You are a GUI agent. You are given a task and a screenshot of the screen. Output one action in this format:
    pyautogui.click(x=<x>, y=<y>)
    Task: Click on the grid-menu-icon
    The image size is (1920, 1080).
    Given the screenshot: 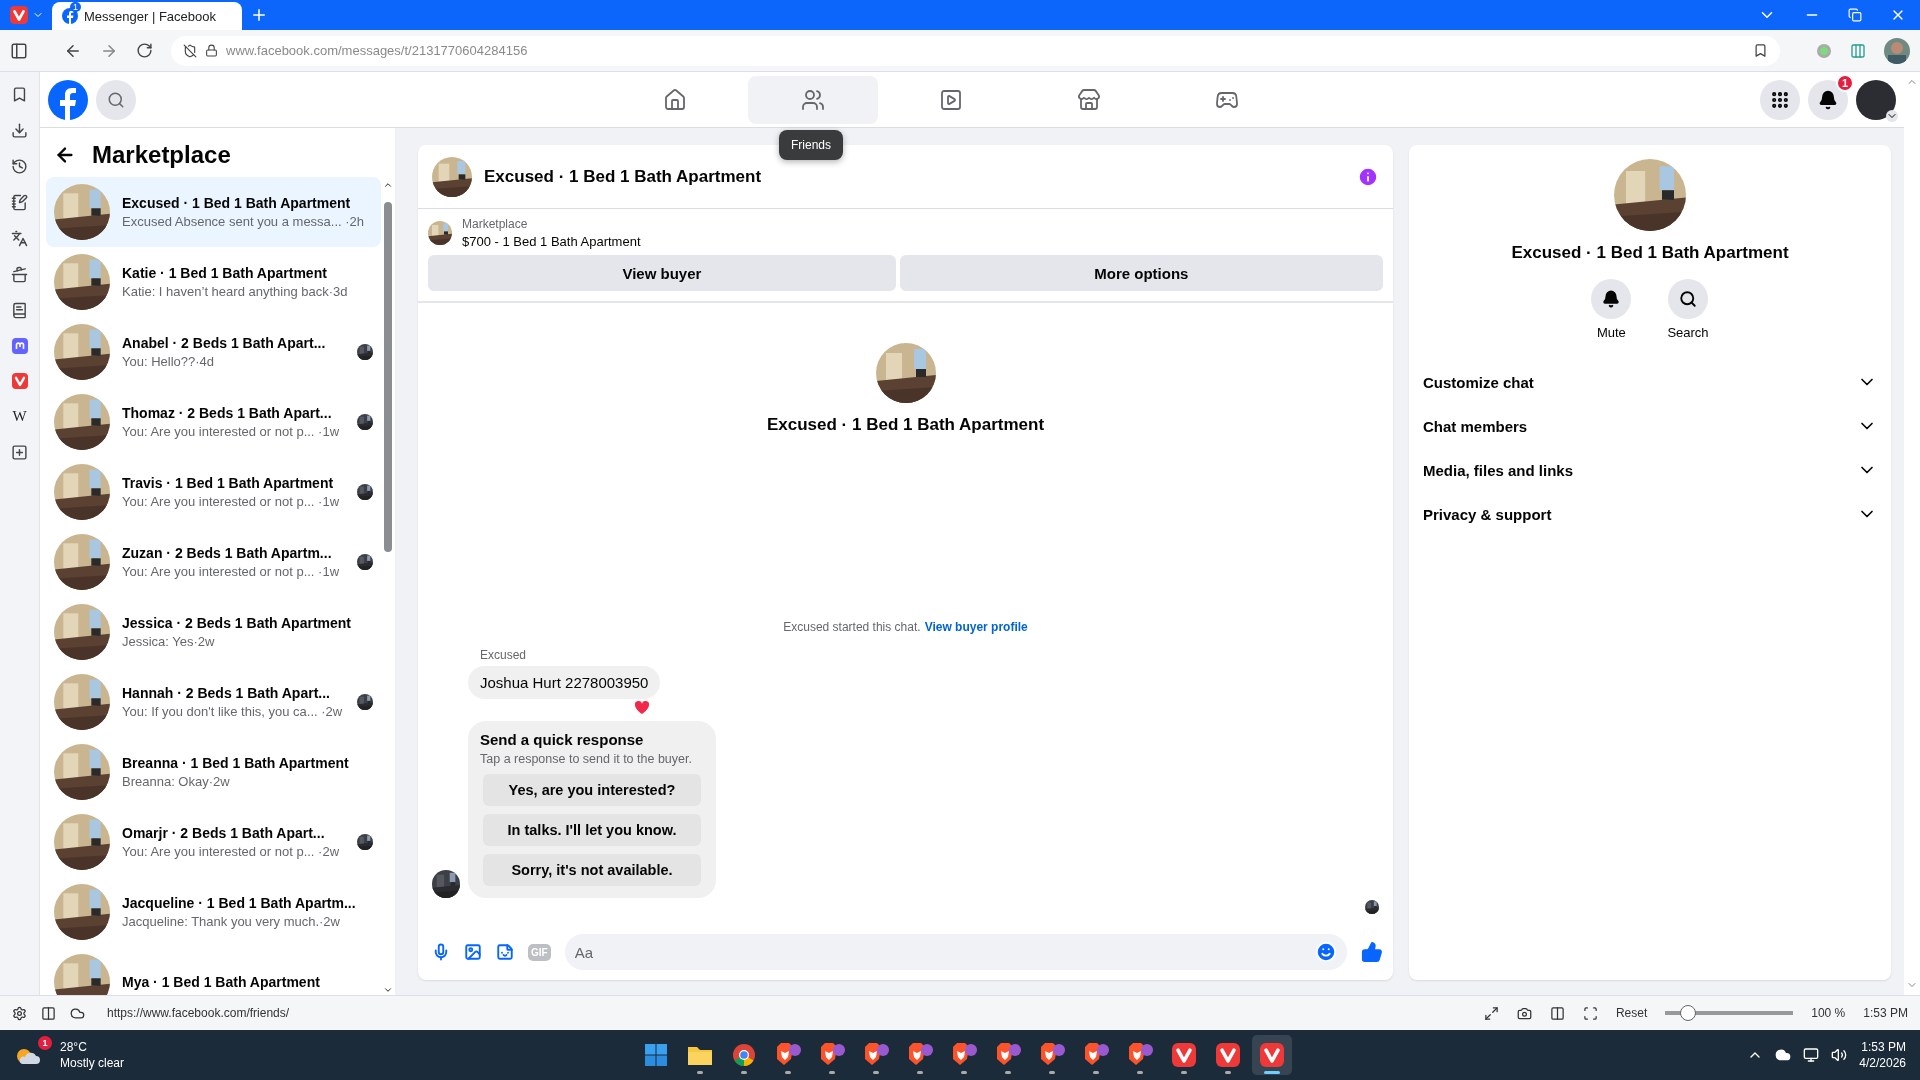 What is the action you would take?
    pyautogui.click(x=1780, y=99)
    